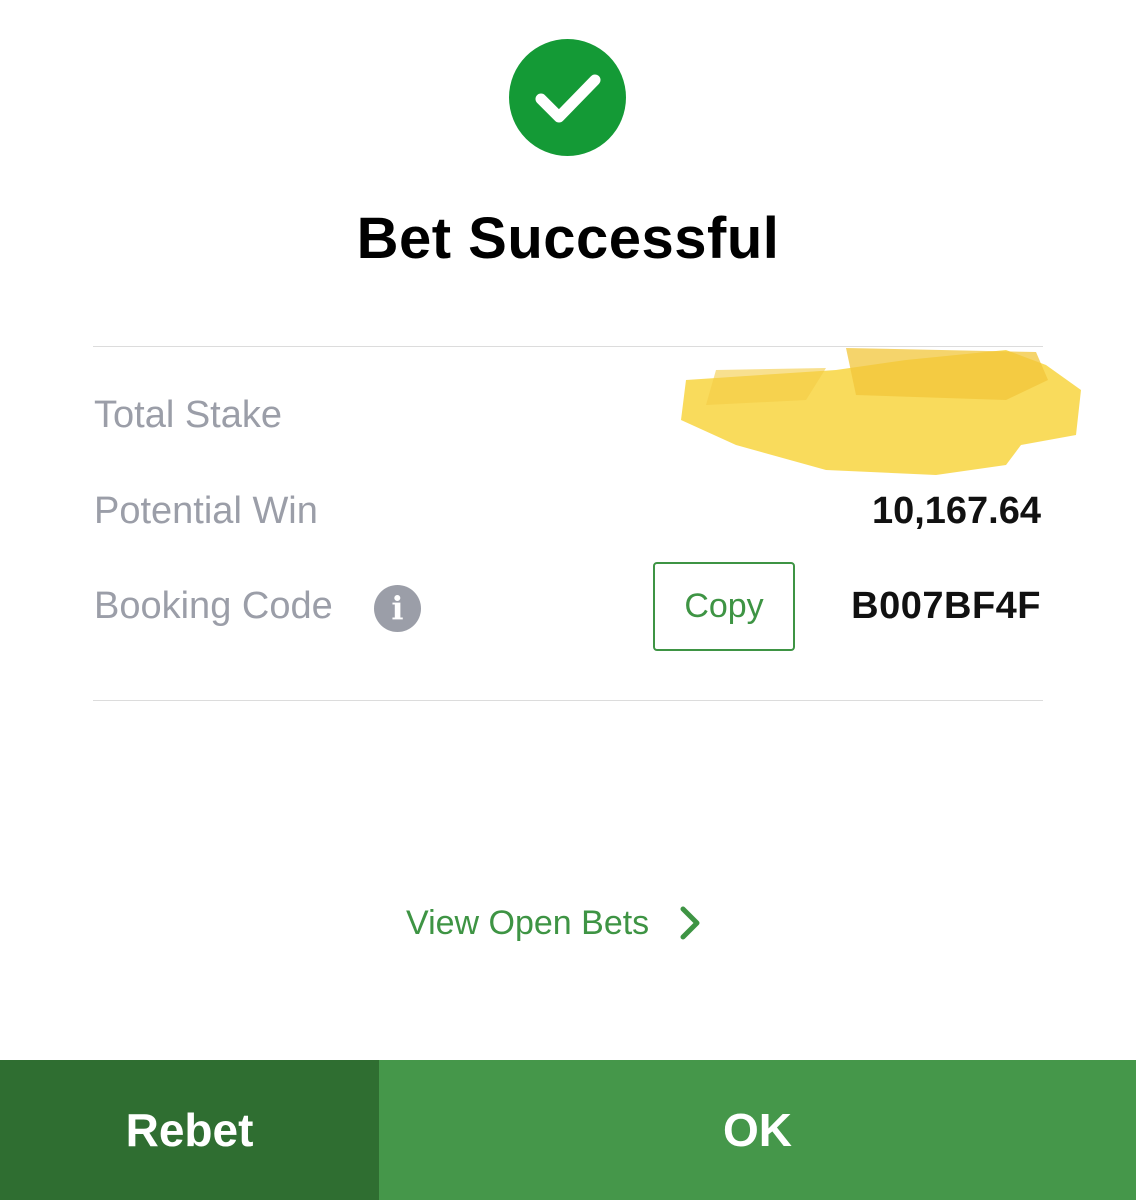  I want to click on booking-code-value: B007BF4F, so click(946, 606).